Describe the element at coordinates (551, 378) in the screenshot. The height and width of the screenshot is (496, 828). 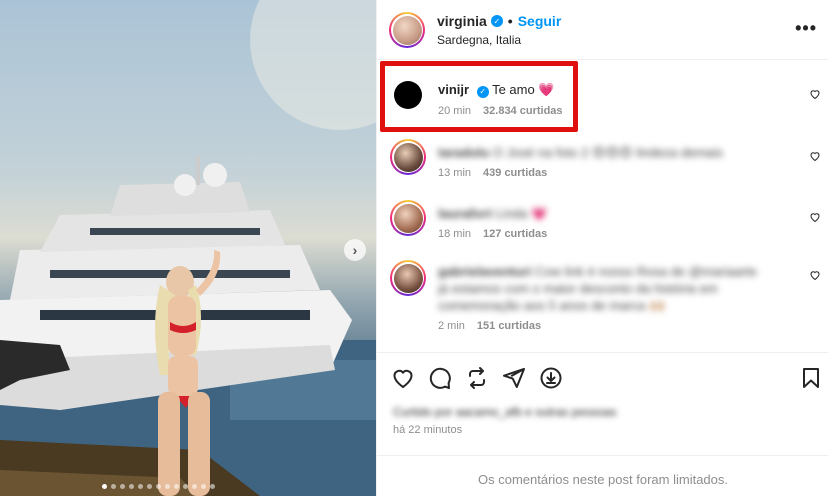
I see `download-icon` at that location.